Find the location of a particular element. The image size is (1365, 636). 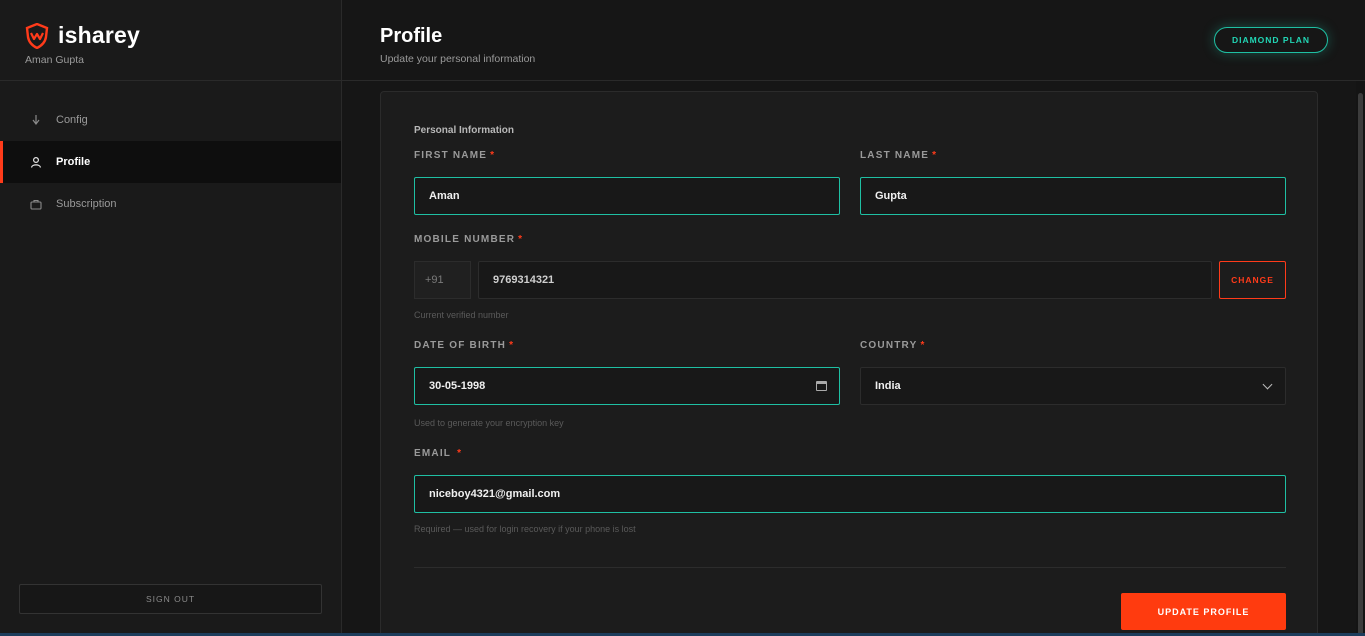

user-icon is located at coordinates (36, 162).